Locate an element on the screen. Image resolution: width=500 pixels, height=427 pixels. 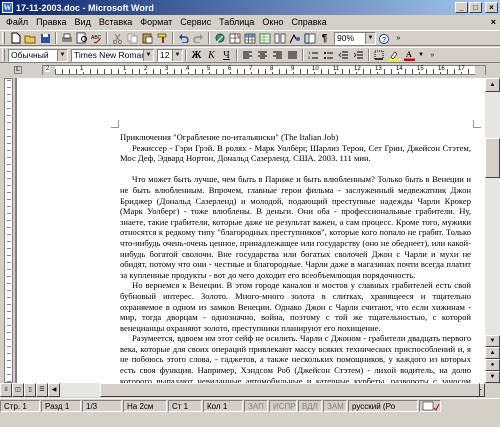
font-size-select: 12 ▼ is located at coordinates (170, 55).